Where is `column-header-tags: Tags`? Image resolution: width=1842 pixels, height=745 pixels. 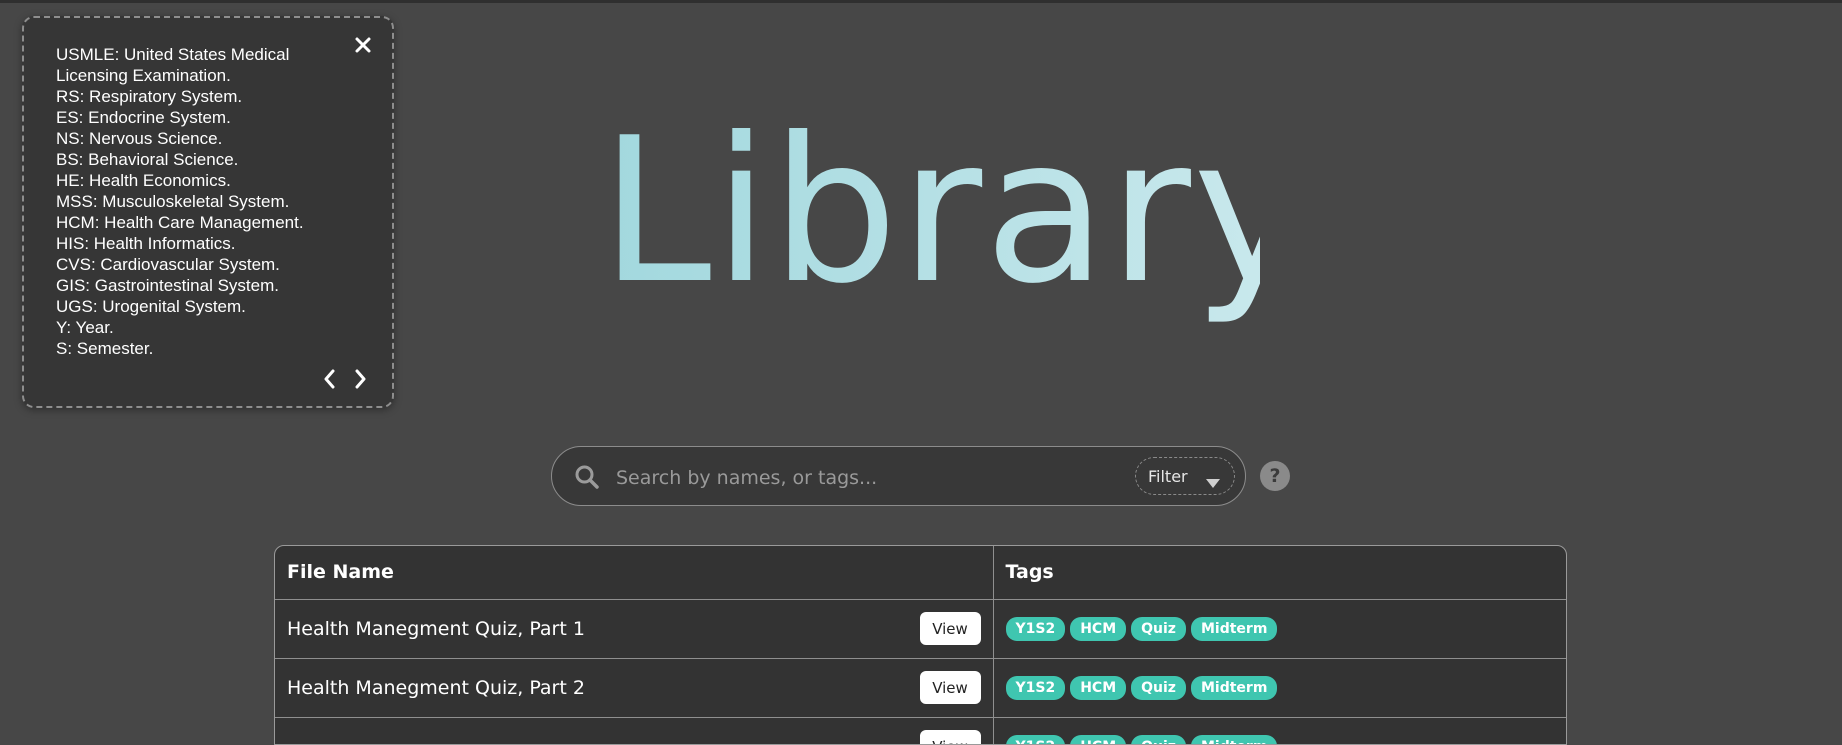
column-header-tags: Tags is located at coordinates (1279, 572).